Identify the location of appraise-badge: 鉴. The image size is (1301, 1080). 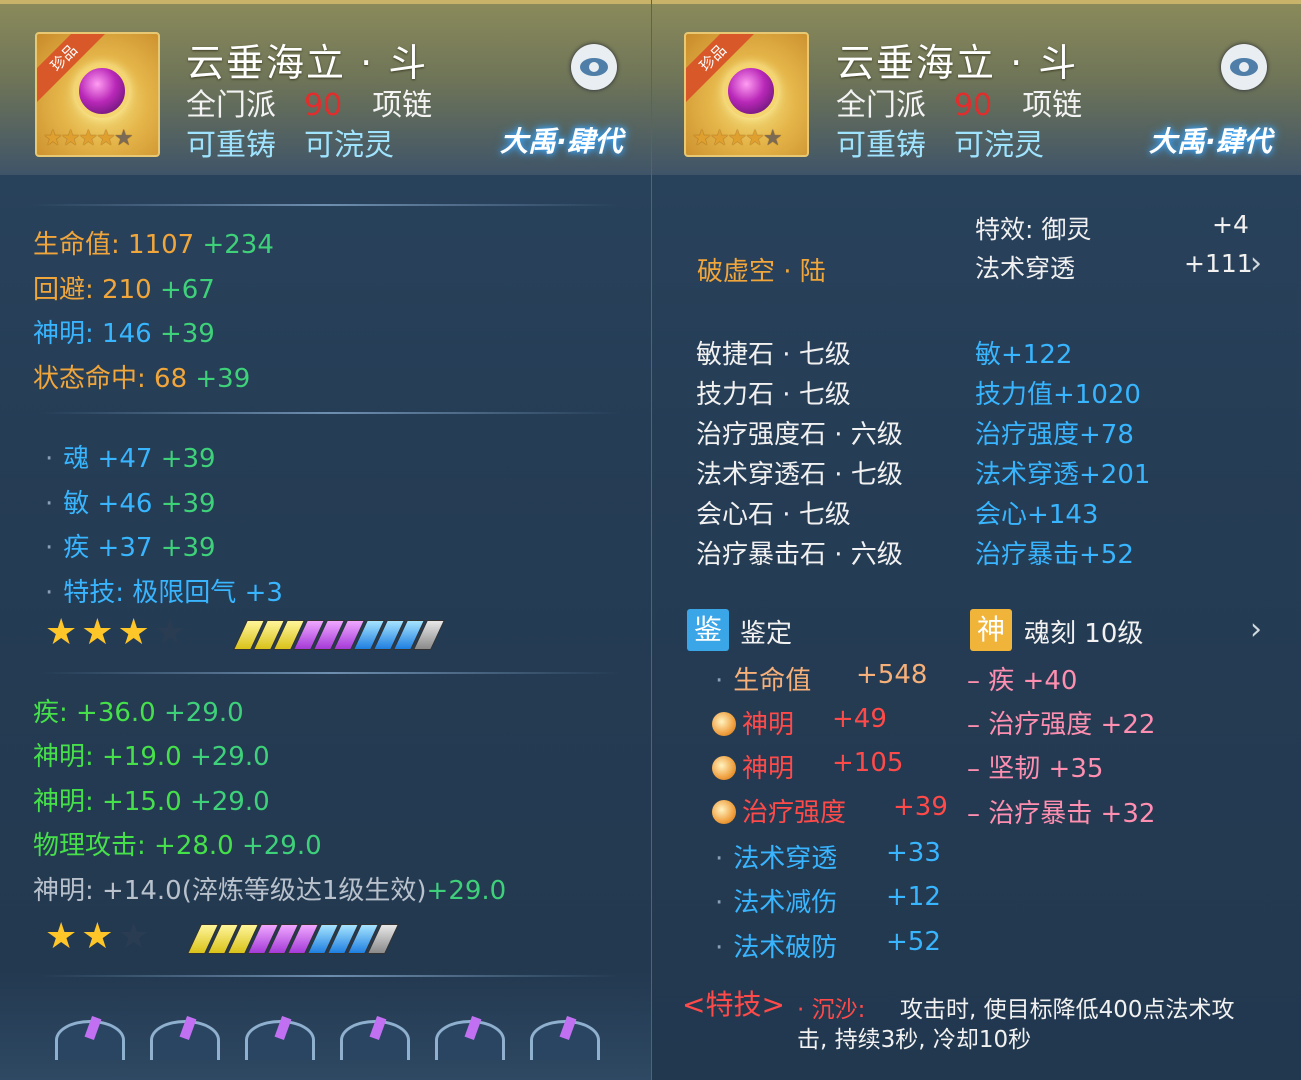
(708, 630).